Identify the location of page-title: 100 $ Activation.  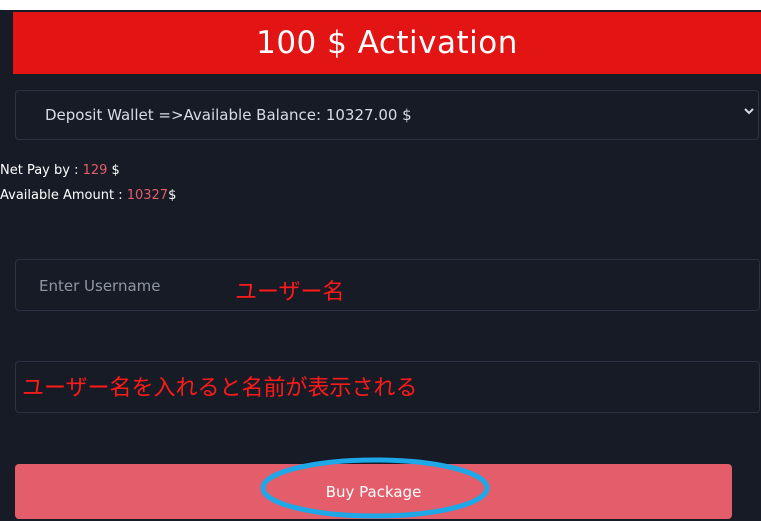
(387, 43).